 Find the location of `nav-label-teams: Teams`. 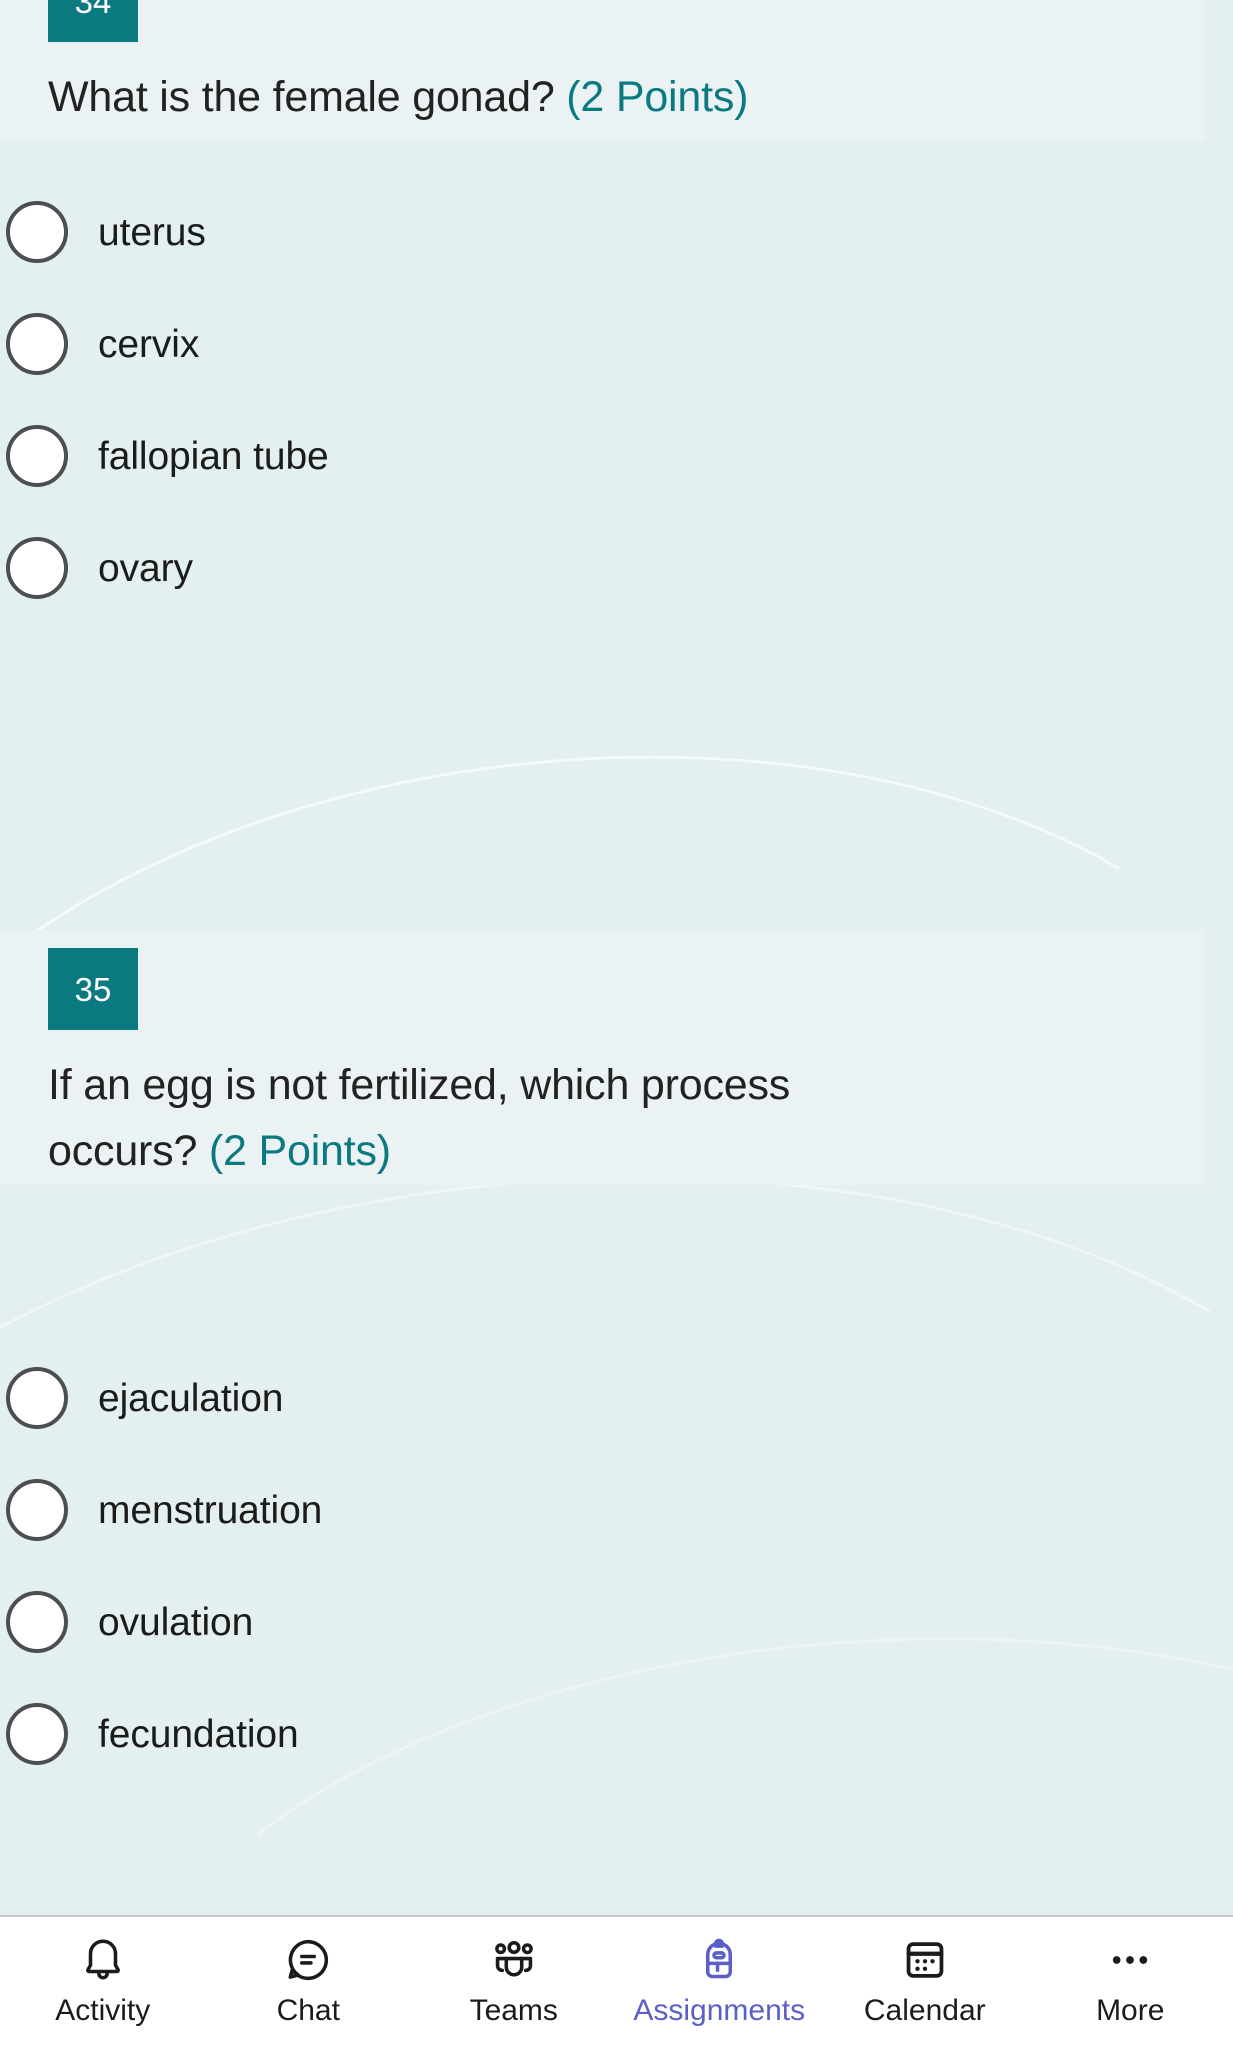

nav-label-teams: Teams is located at coordinates (513, 2010).